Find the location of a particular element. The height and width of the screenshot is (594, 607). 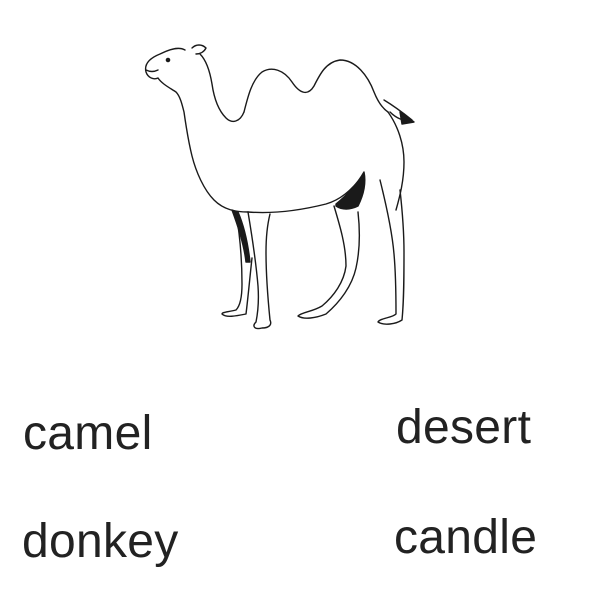

camel-rear-leg-near is located at coordinates (391, 252).